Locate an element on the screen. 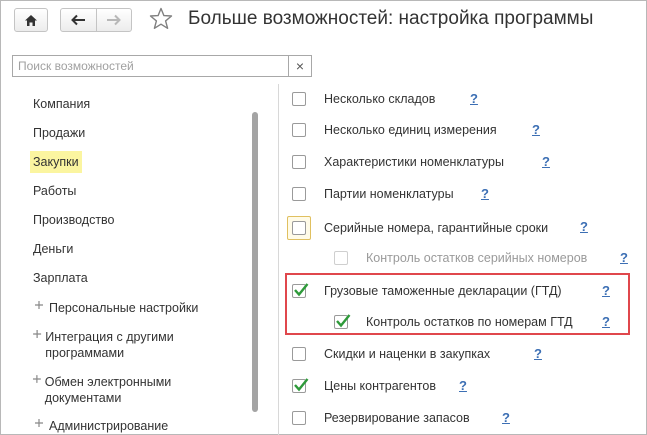 The width and height of the screenshot is (647, 435). option-multiple-units: Несколько единиц измерения is located at coordinates (394, 130).